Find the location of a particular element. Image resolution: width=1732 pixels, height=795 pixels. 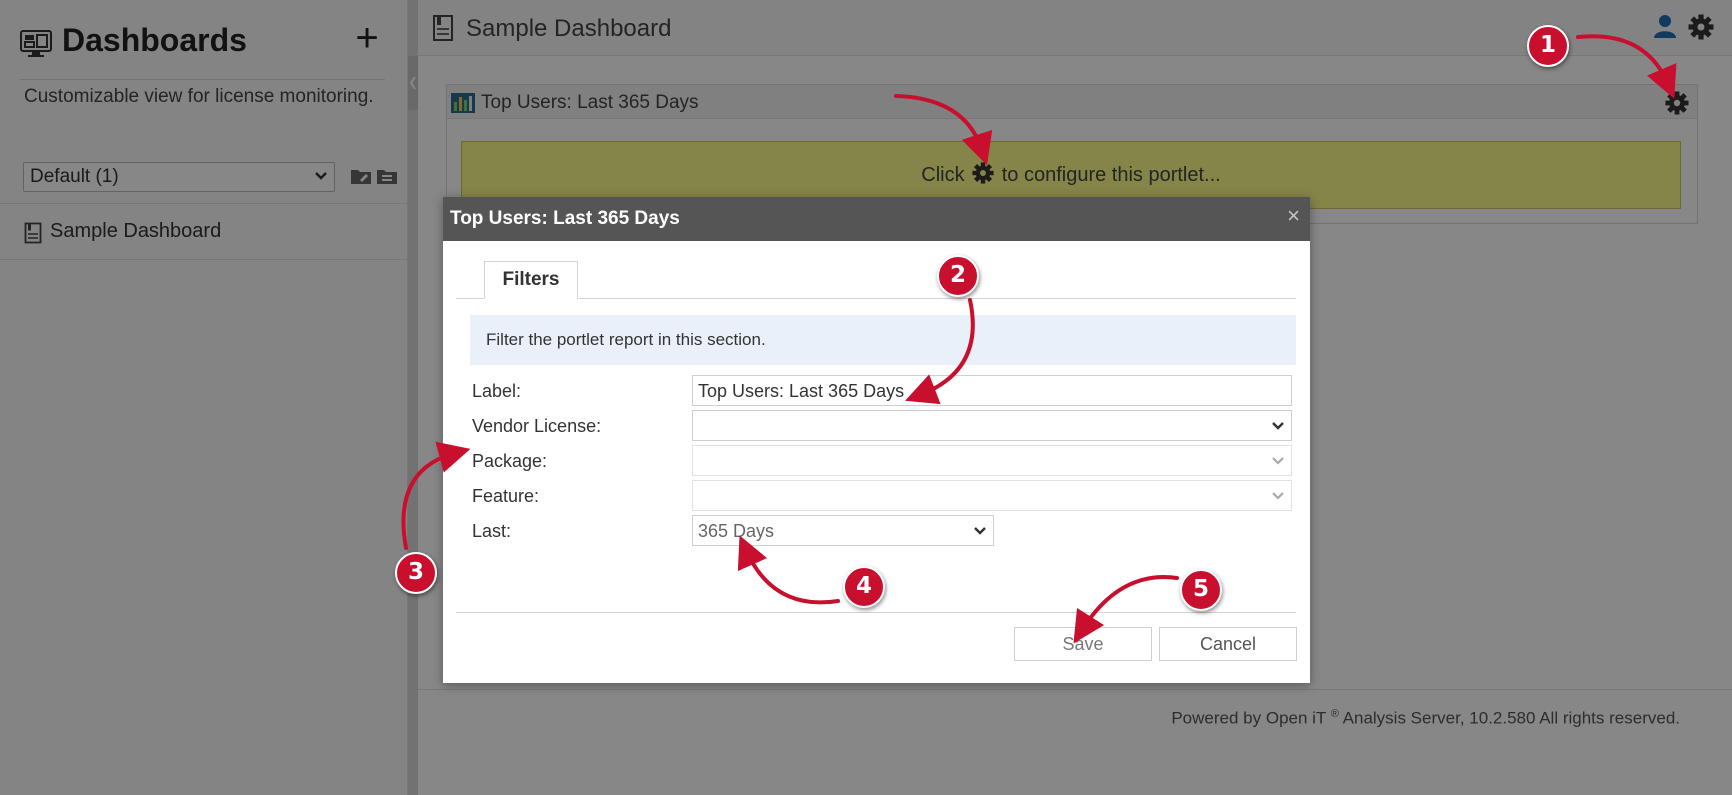

cancel-button: Cancel is located at coordinates (1228, 644).